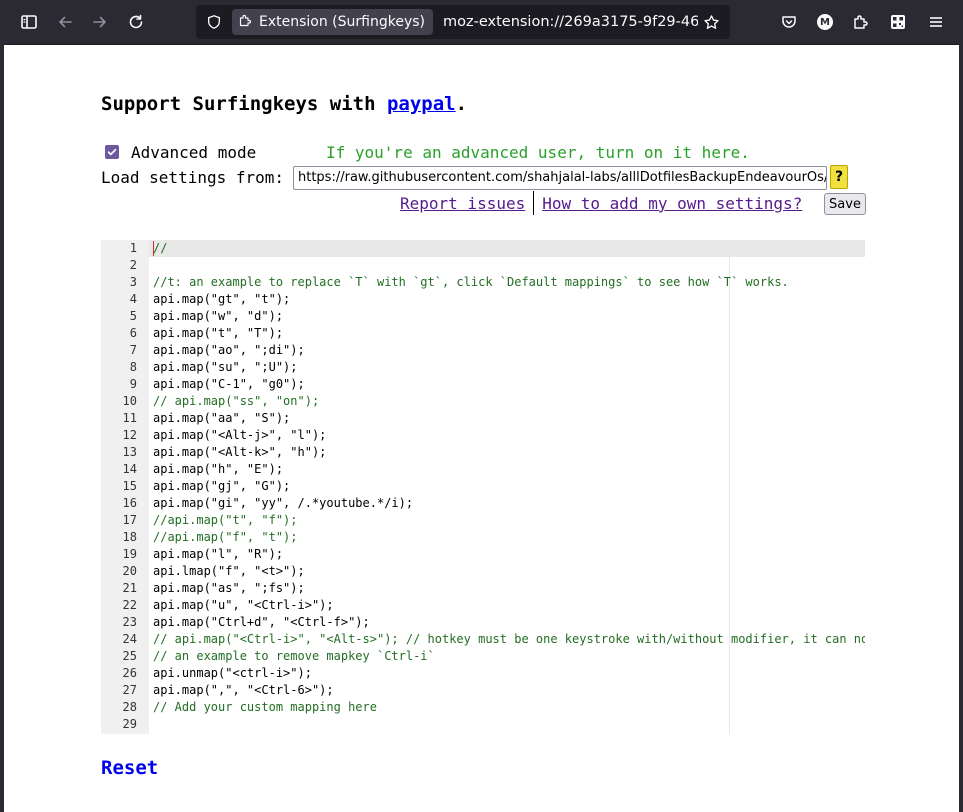 The width and height of the screenshot is (963, 812). What do you see at coordinates (133, 367) in the screenshot?
I see `line-number: 8` at bounding box center [133, 367].